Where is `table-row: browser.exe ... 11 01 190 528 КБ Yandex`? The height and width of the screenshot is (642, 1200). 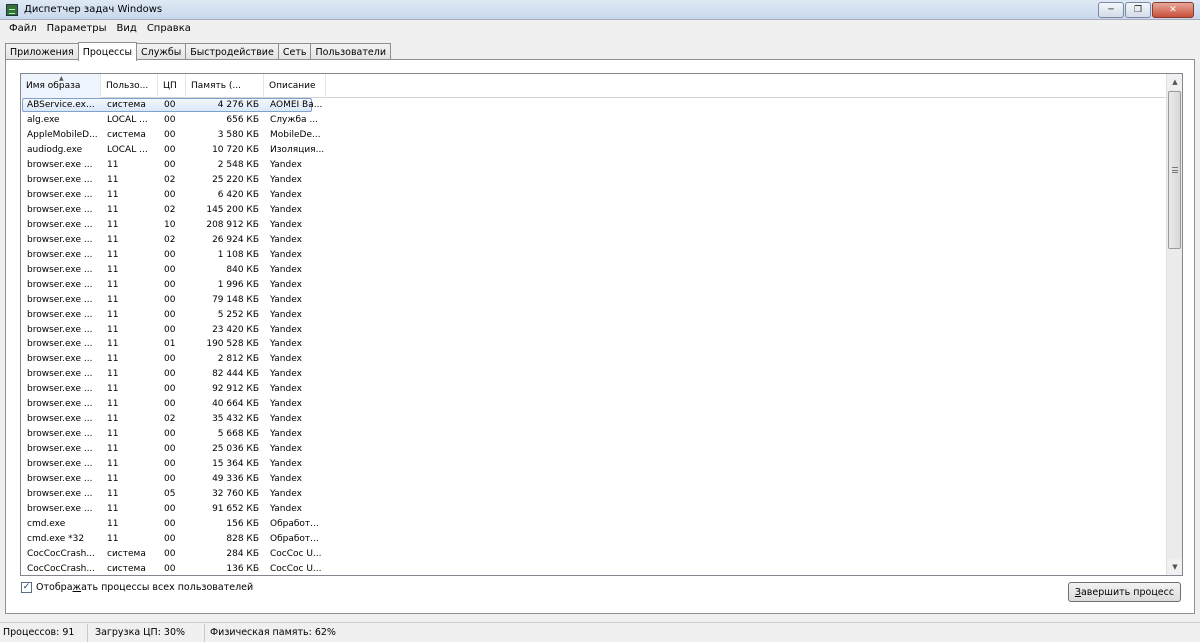 table-row: browser.exe ... 11 01 190 528 КБ Yandex is located at coordinates (594, 344).